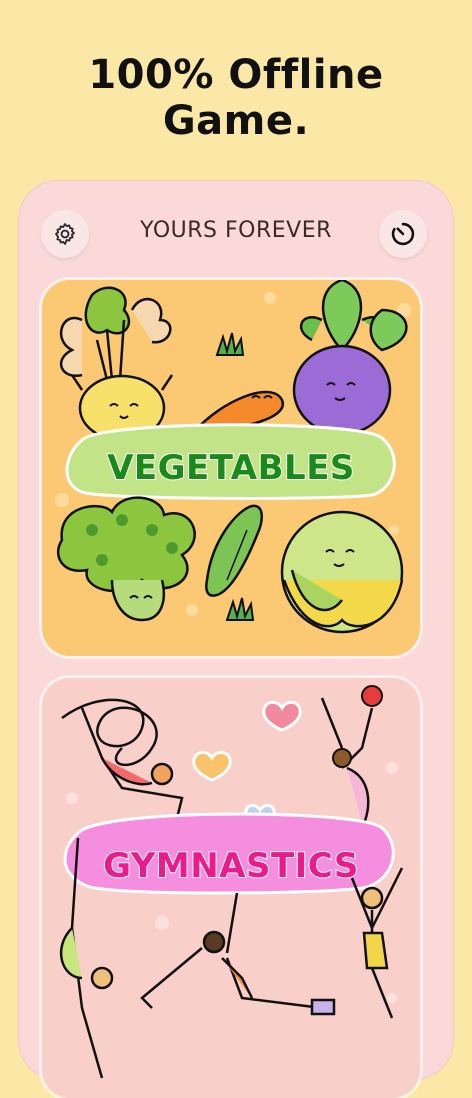 Image resolution: width=472 pixels, height=1098 pixels. I want to click on timer-button, so click(403, 234).